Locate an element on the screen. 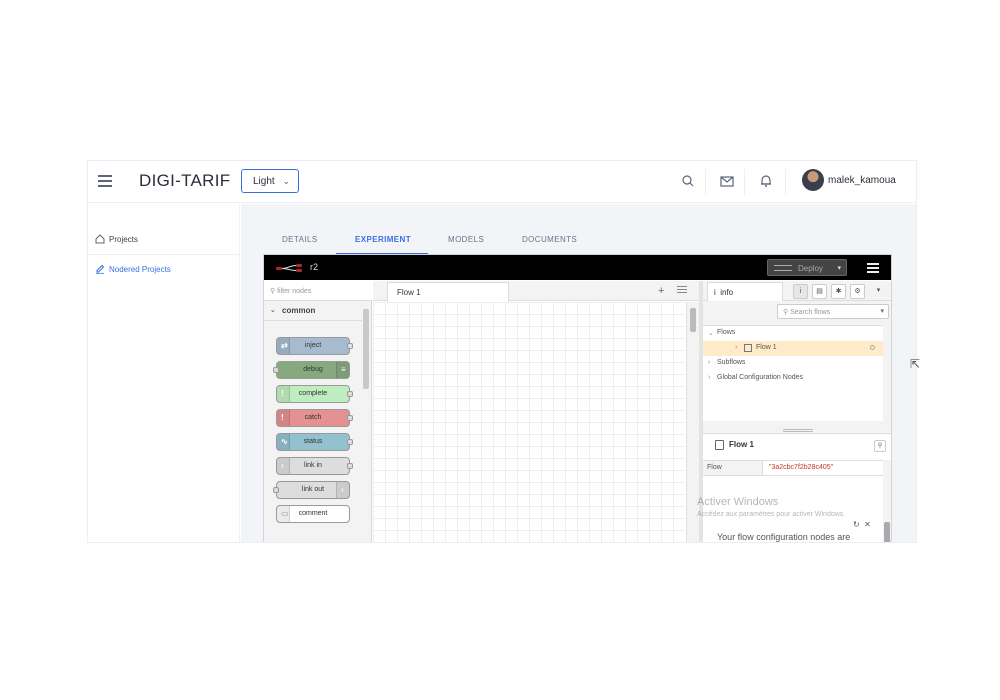  properties-title: Flow 1 is located at coordinates (734, 445).